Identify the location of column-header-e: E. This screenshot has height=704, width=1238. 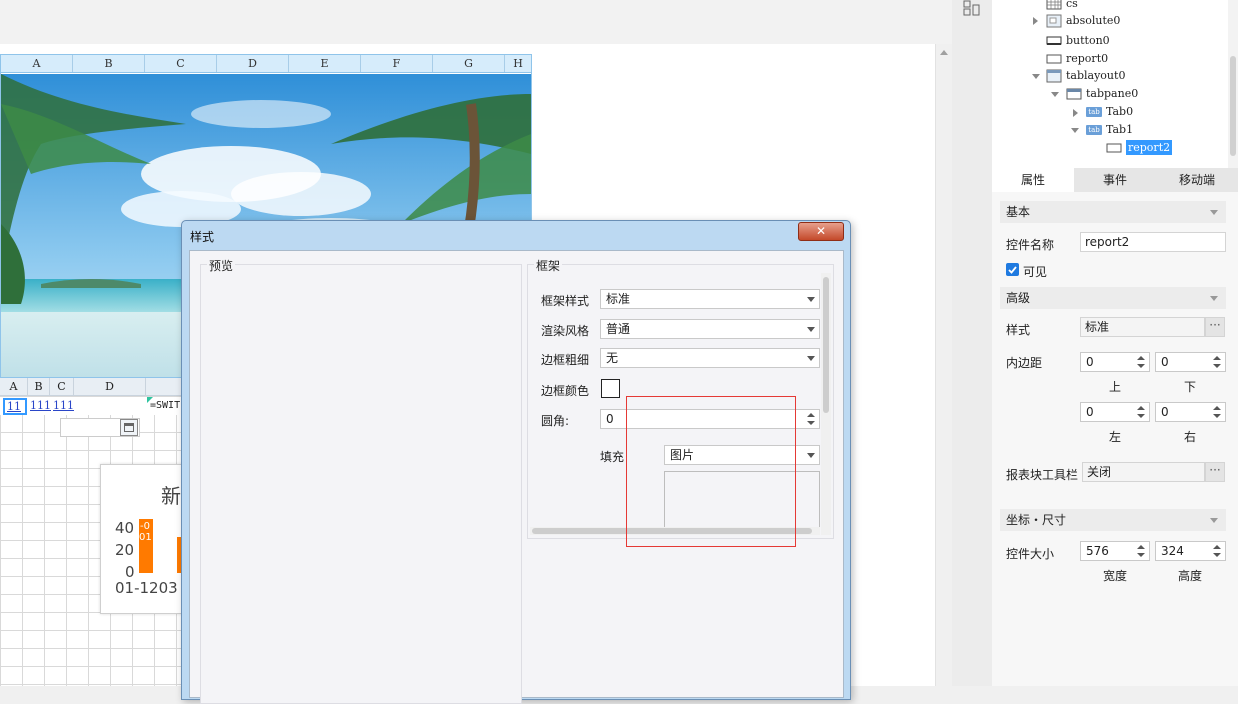
(325, 63).